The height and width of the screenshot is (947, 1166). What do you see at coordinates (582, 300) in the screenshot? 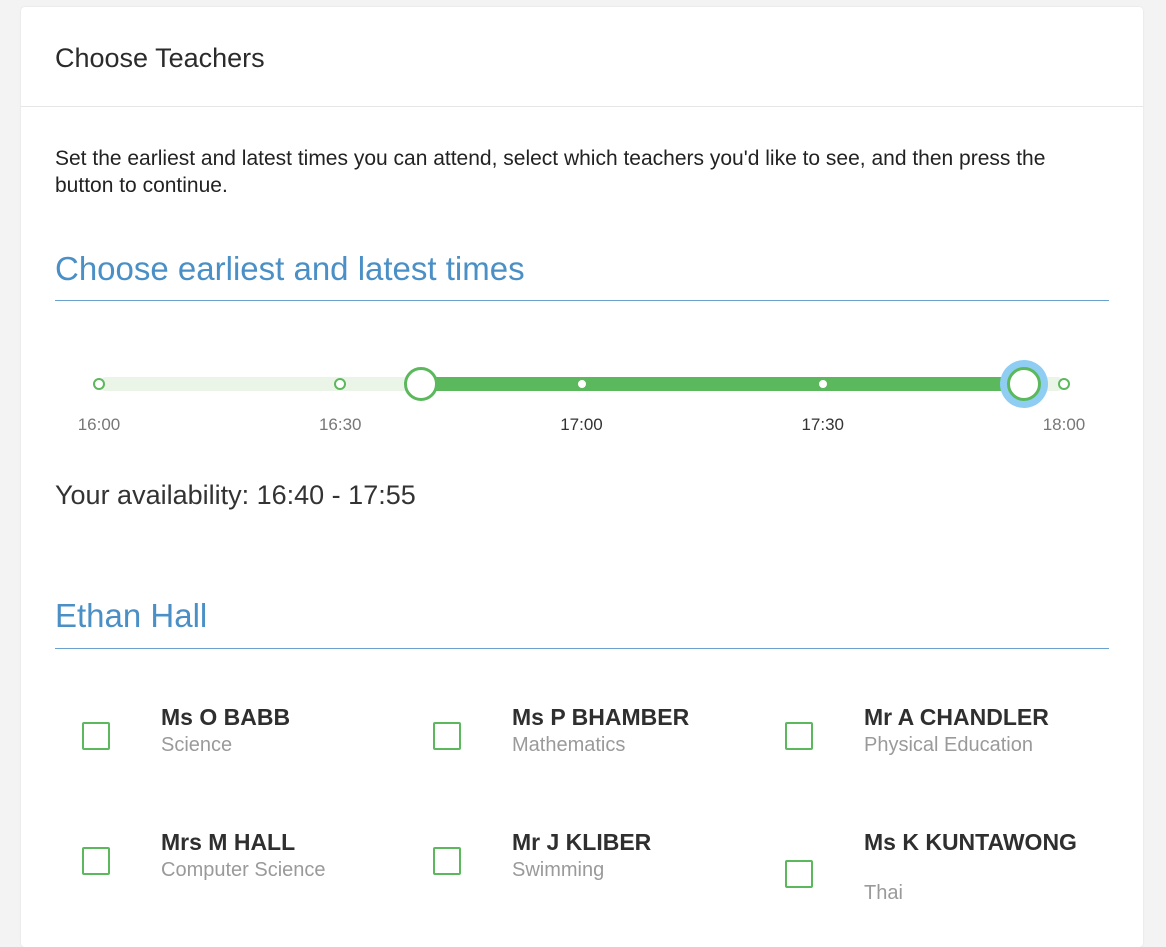
I see `times-section-divider` at bounding box center [582, 300].